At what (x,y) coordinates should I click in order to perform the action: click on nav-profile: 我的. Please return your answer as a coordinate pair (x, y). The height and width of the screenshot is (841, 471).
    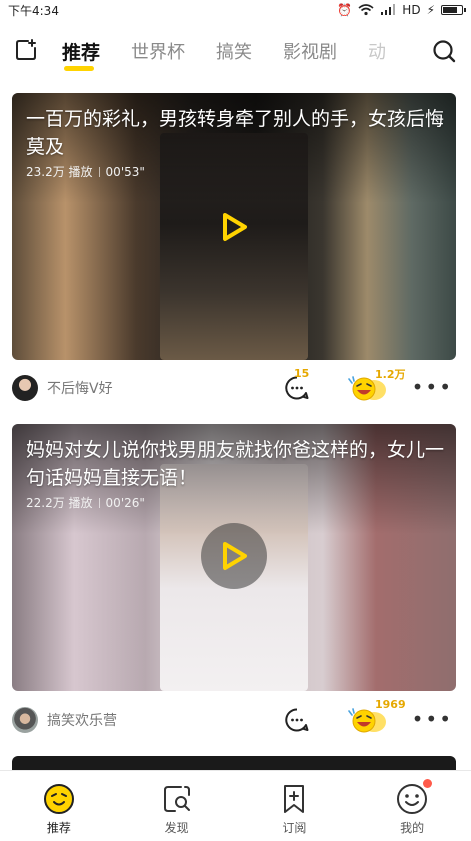
    Looking at the image, I should click on (412, 806).